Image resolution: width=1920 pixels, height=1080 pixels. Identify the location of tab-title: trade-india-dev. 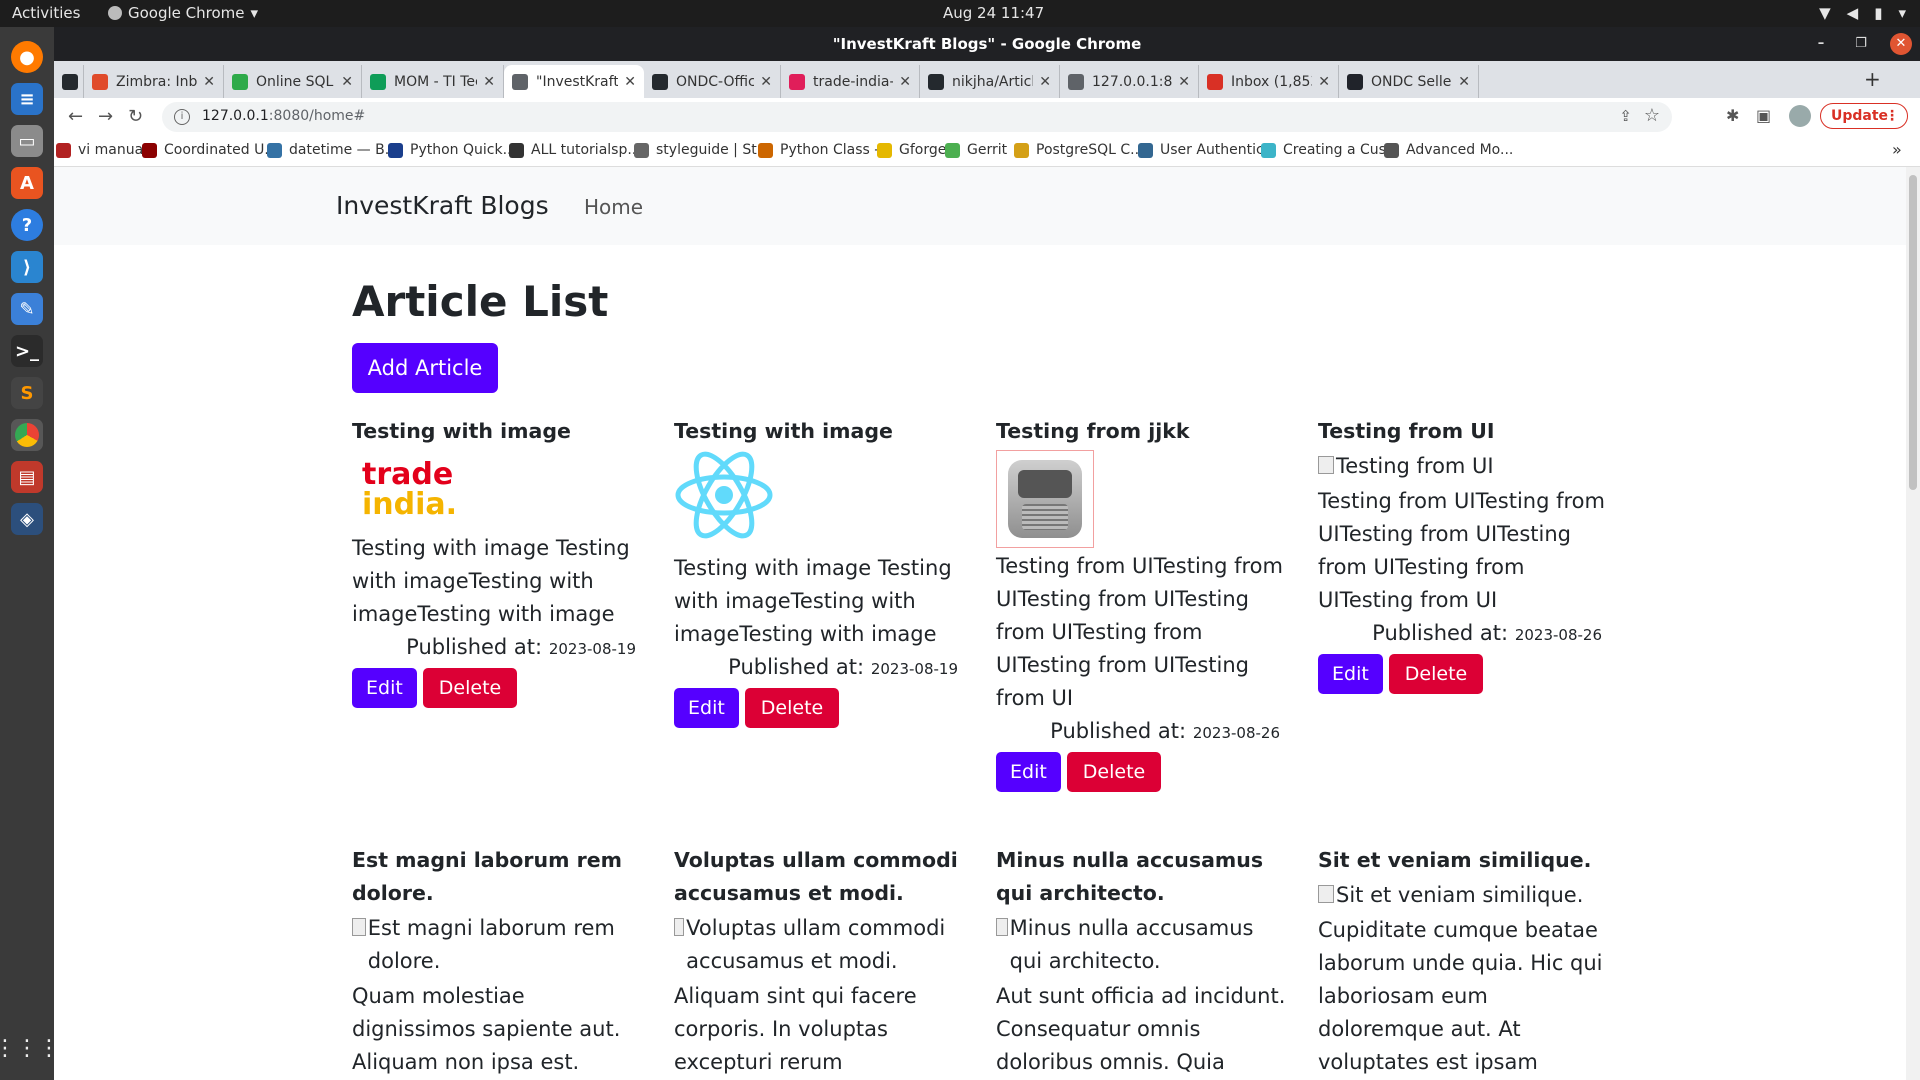
(853, 81).